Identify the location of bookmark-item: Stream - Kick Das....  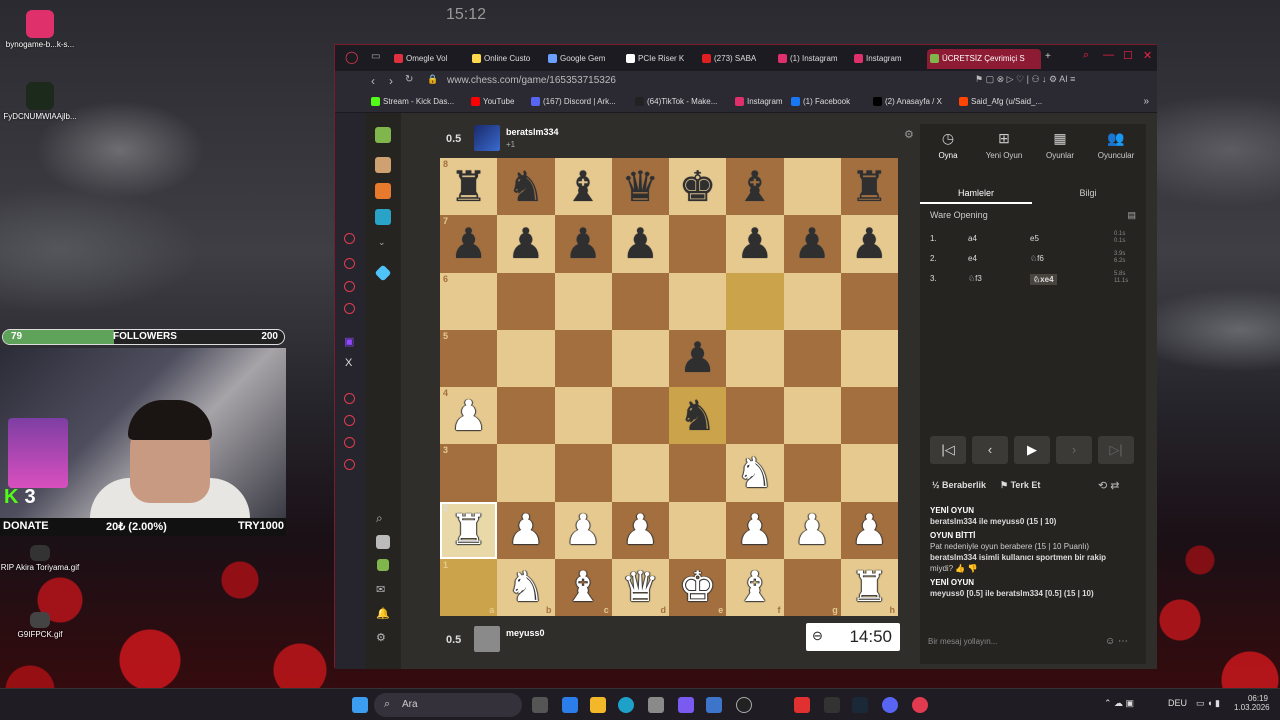
(412, 101).